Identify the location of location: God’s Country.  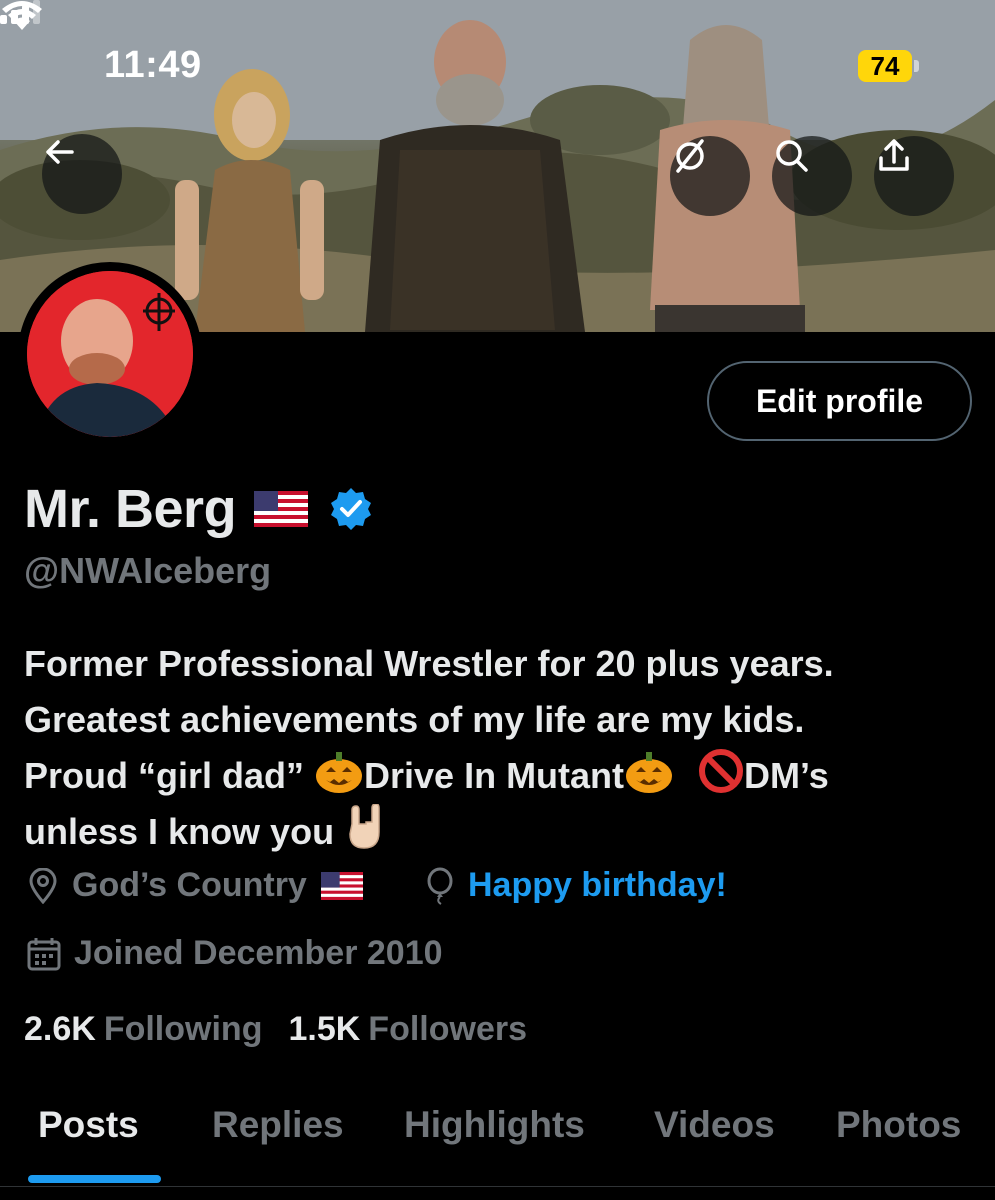
(194, 885).